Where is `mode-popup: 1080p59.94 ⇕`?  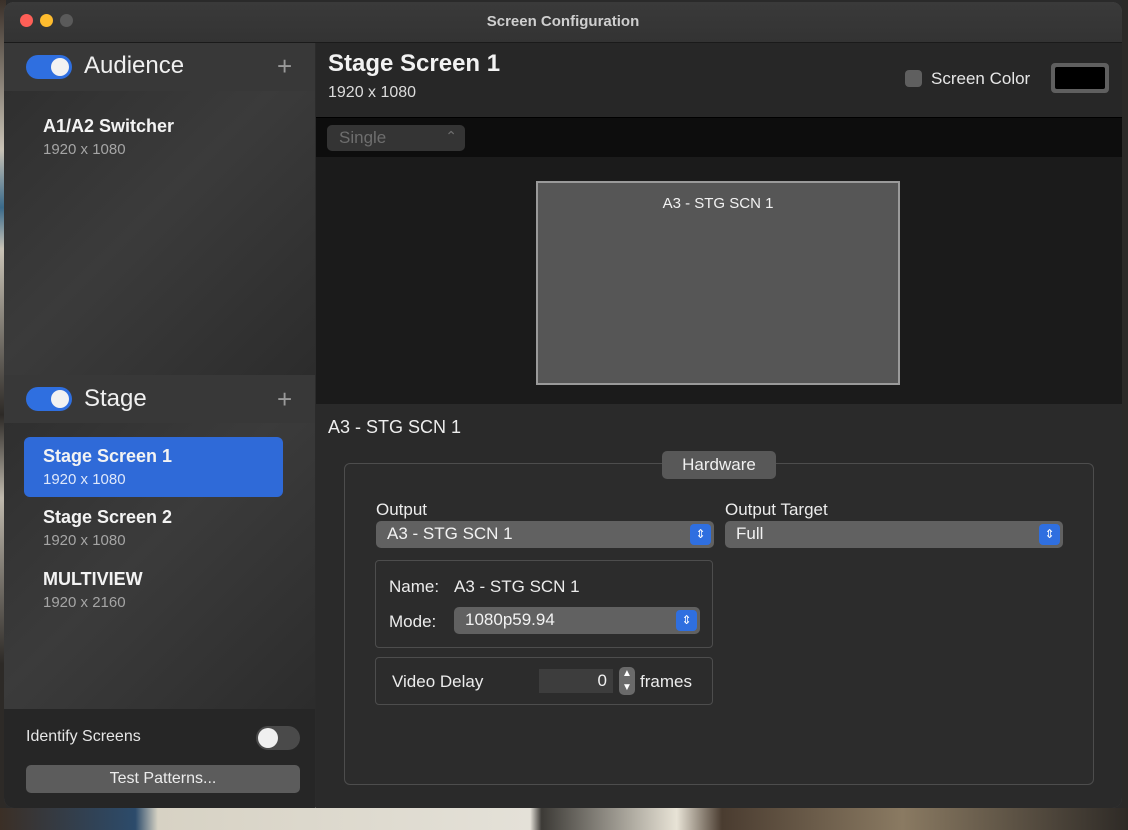 mode-popup: 1080p59.94 ⇕ is located at coordinates (577, 620).